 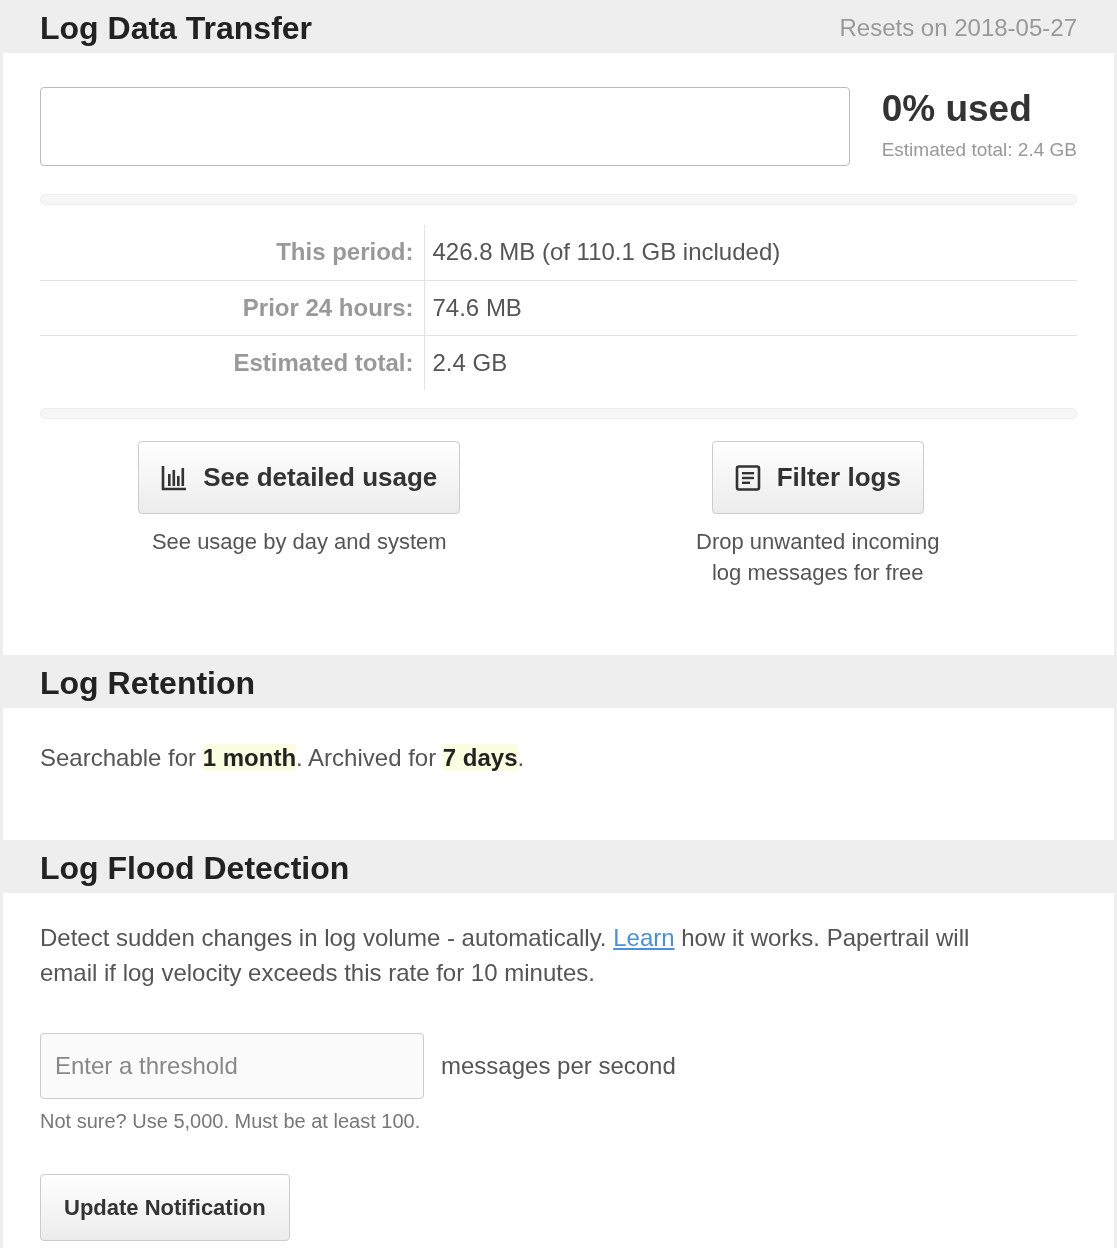 I want to click on action-button: Filter logs, so click(x=817, y=477).